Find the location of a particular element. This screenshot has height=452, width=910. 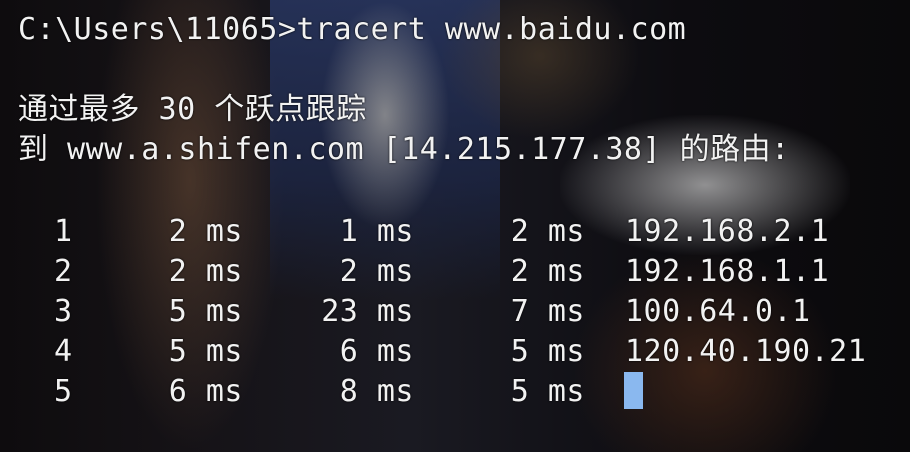

hop-ip: 120.40.190.21 is located at coordinates (746, 351).